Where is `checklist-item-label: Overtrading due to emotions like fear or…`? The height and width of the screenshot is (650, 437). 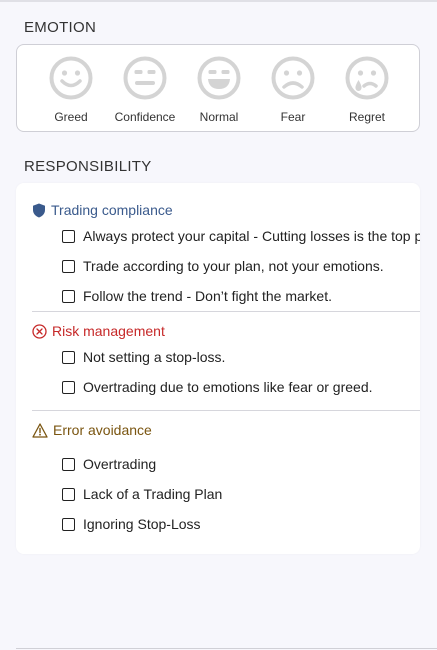
checklist-item-label: Overtrading due to emotions like fear or… is located at coordinates (228, 387).